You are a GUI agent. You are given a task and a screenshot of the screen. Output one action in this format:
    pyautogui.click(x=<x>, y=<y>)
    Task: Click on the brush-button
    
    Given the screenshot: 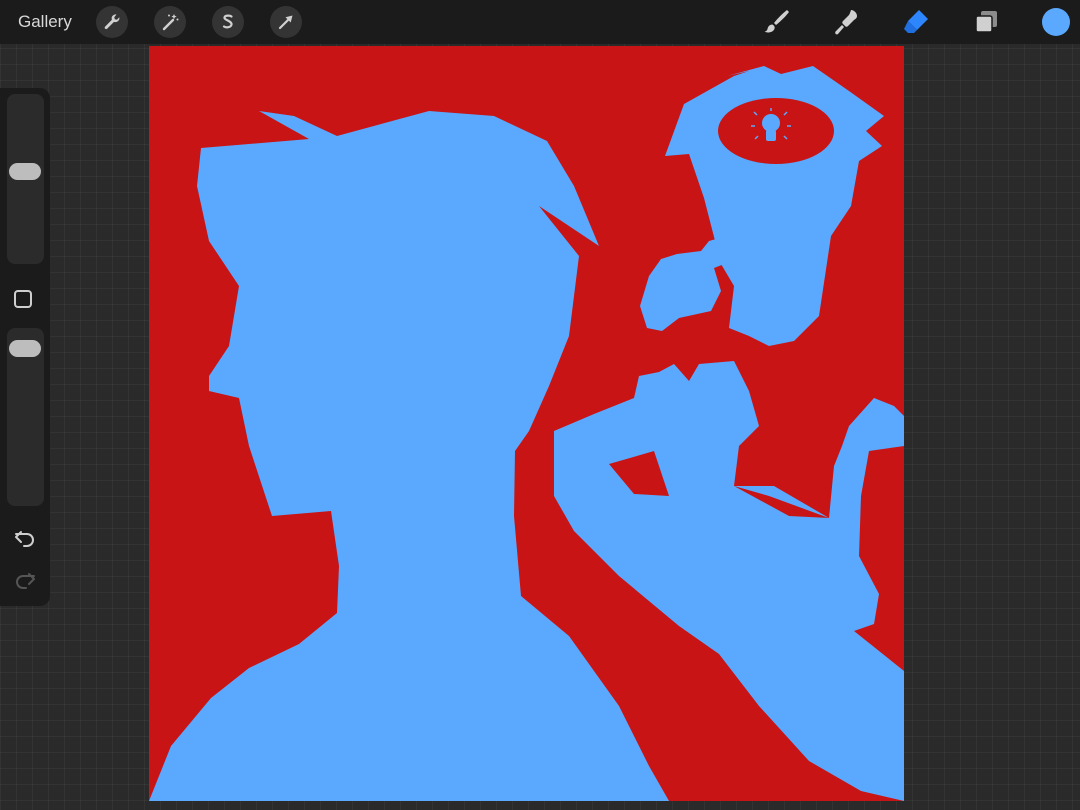 What is the action you would take?
    pyautogui.click(x=776, y=22)
    